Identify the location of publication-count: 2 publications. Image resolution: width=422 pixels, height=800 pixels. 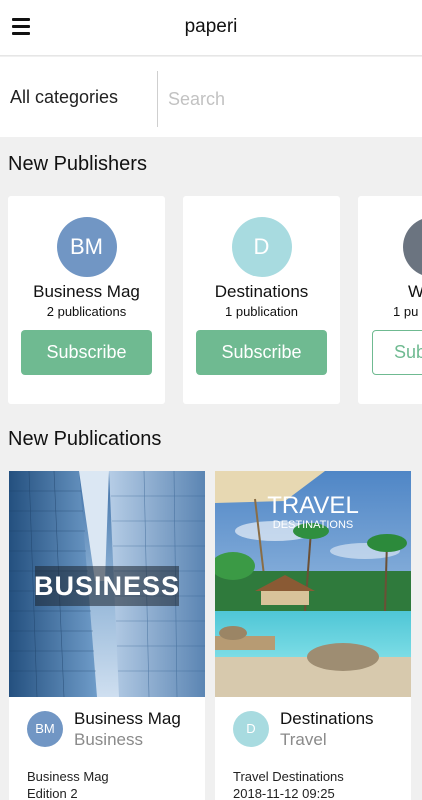
(86, 311).